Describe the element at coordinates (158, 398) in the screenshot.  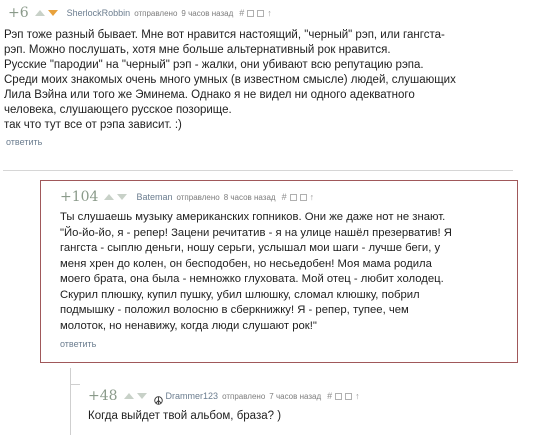
I see `peace-icon` at that location.